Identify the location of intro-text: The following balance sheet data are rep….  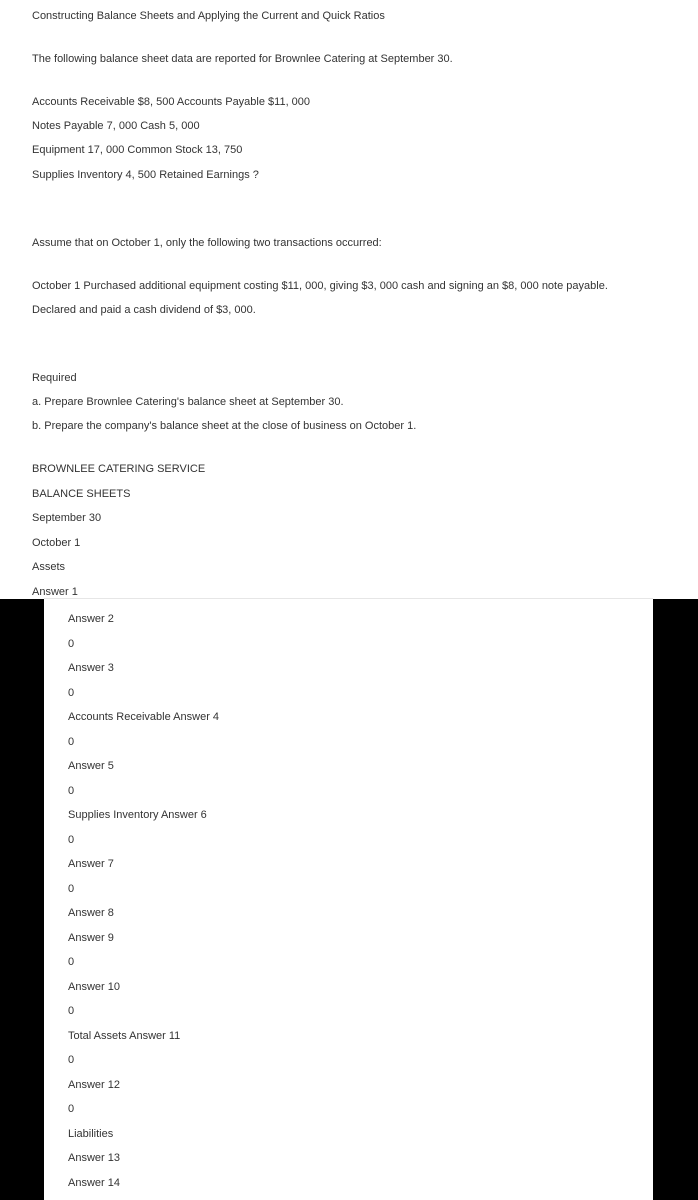
(242, 59).